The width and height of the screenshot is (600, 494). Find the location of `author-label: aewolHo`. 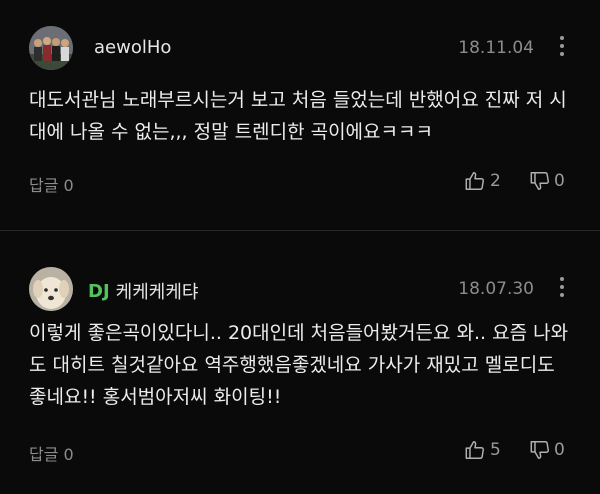

author-label: aewolHo is located at coordinates (133, 47).